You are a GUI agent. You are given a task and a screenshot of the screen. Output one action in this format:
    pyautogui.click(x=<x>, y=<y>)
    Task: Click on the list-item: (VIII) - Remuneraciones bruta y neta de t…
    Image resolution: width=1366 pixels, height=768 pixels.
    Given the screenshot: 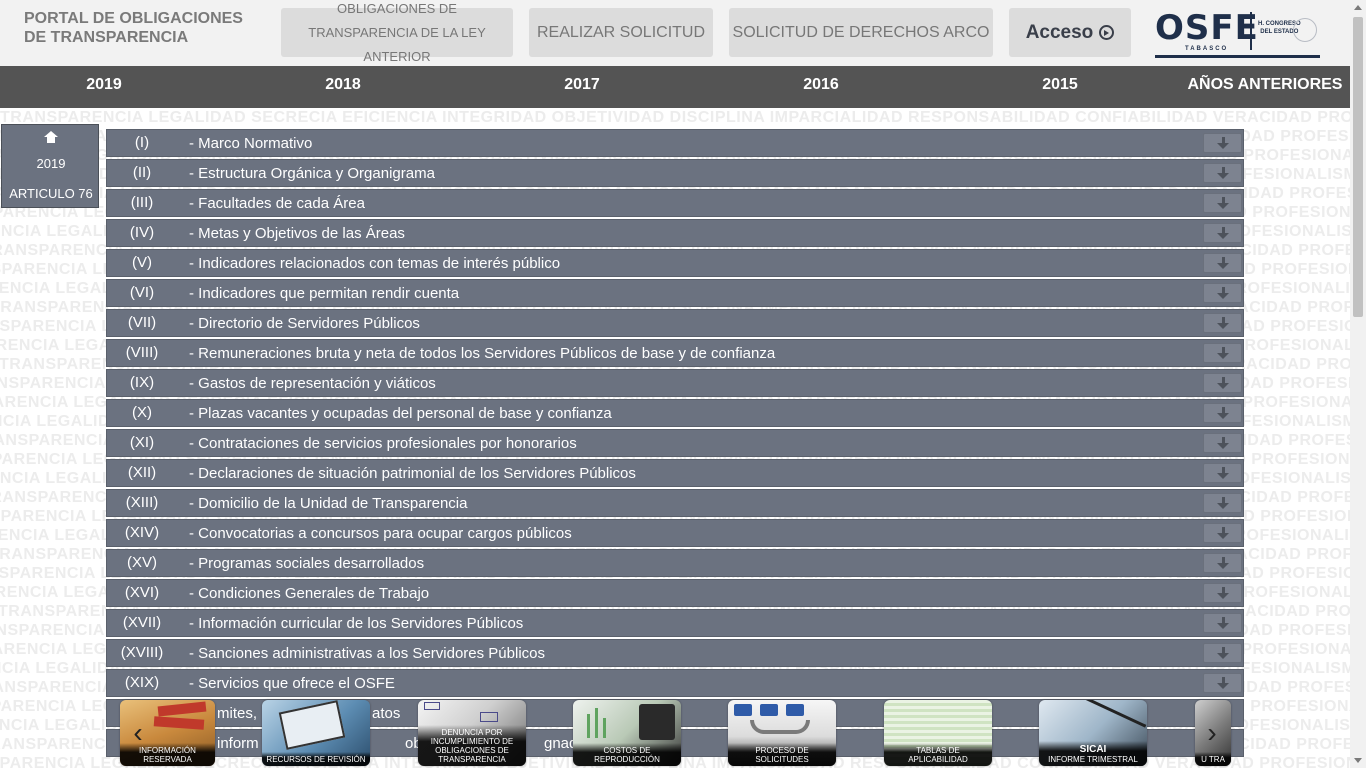 What is the action you would take?
    pyautogui.click(x=675, y=353)
    